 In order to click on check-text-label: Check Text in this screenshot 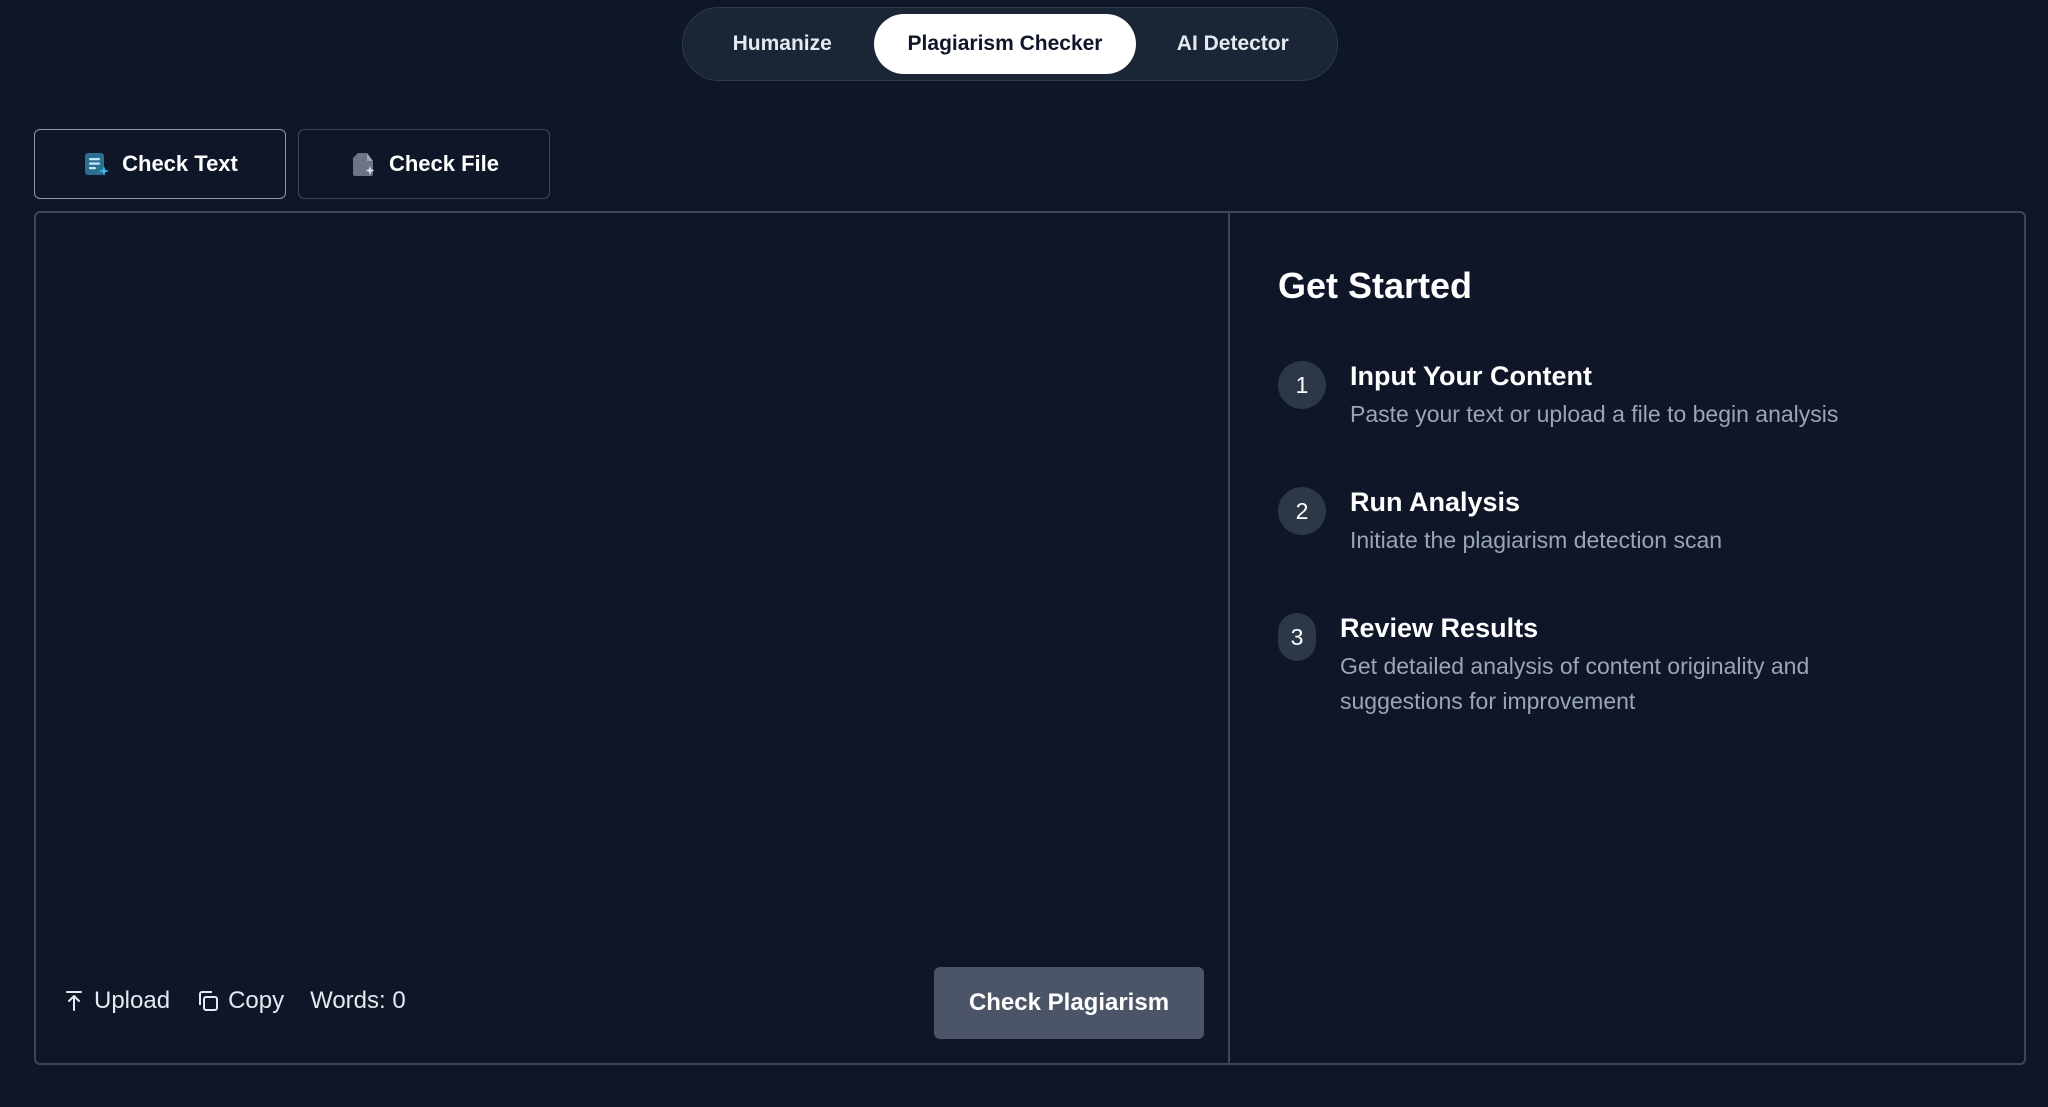, I will do `click(180, 163)`.